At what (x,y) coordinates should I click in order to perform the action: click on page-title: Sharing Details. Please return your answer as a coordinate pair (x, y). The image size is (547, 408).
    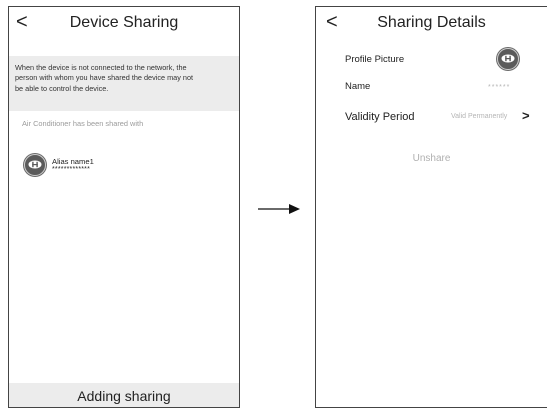
    Looking at the image, I should click on (431, 22).